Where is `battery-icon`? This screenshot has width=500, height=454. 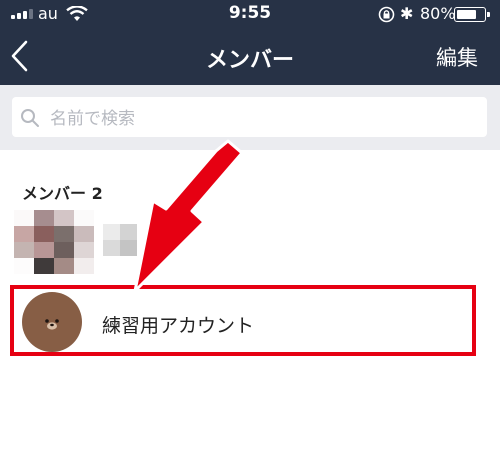 battery-icon is located at coordinates (472, 14).